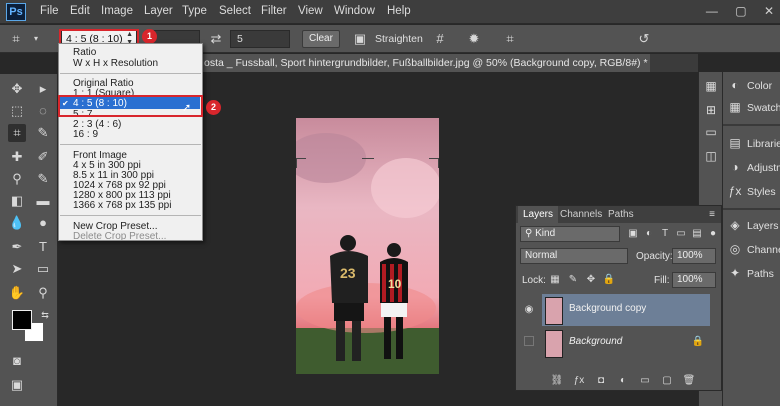 The image size is (780, 406). Describe the element at coordinates (694, 280) in the screenshot. I see `fill-input: 100%` at that location.